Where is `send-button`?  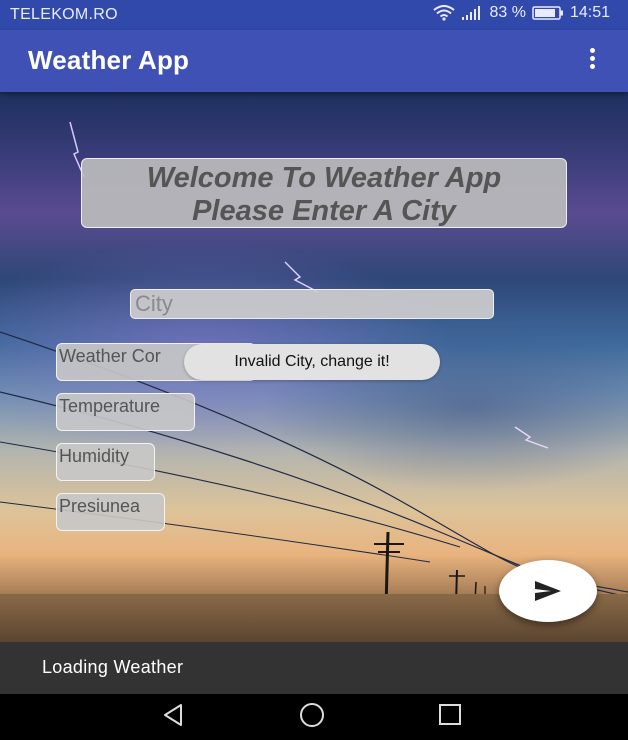 send-button is located at coordinates (548, 591).